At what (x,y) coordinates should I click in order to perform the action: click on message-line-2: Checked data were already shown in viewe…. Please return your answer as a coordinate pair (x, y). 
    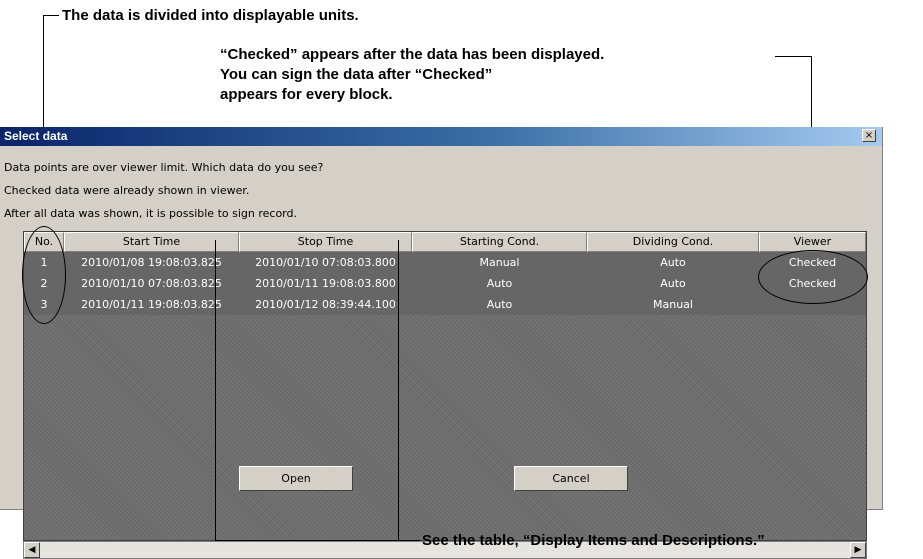
    Looking at the image, I should click on (127, 190).